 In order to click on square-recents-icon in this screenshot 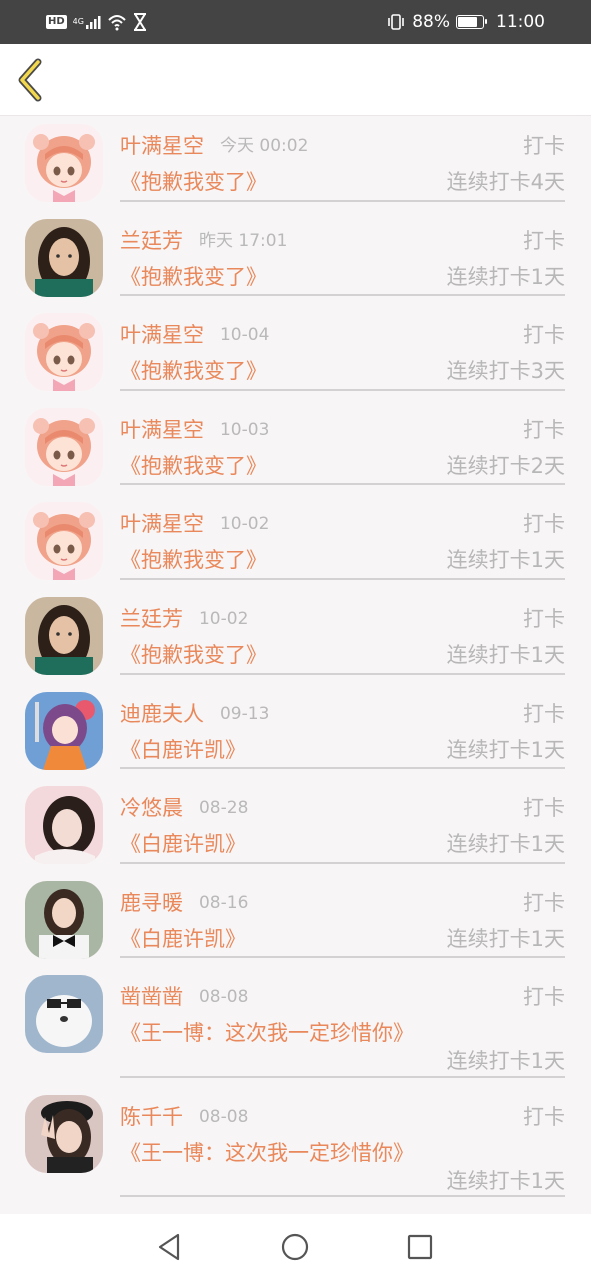, I will do `click(420, 1247)`.